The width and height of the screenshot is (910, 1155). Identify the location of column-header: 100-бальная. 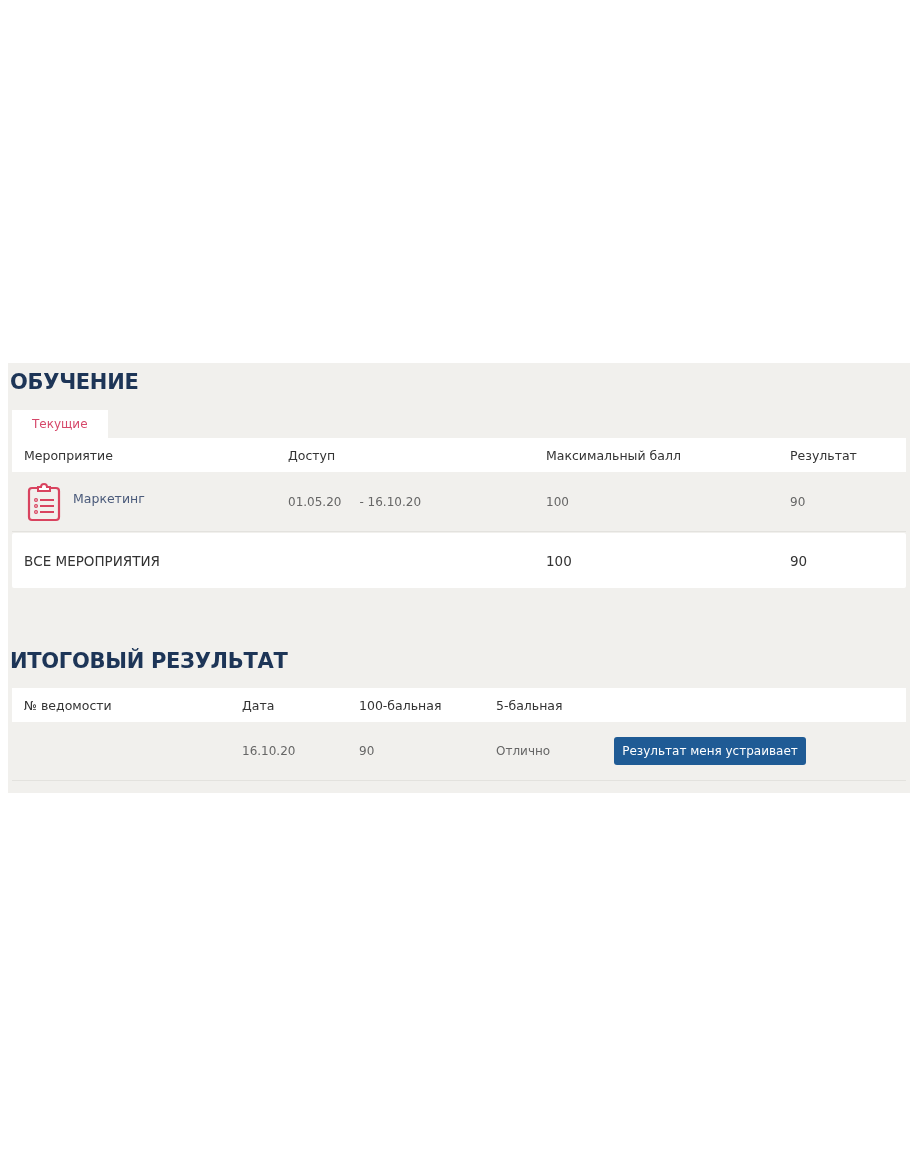
(400, 705).